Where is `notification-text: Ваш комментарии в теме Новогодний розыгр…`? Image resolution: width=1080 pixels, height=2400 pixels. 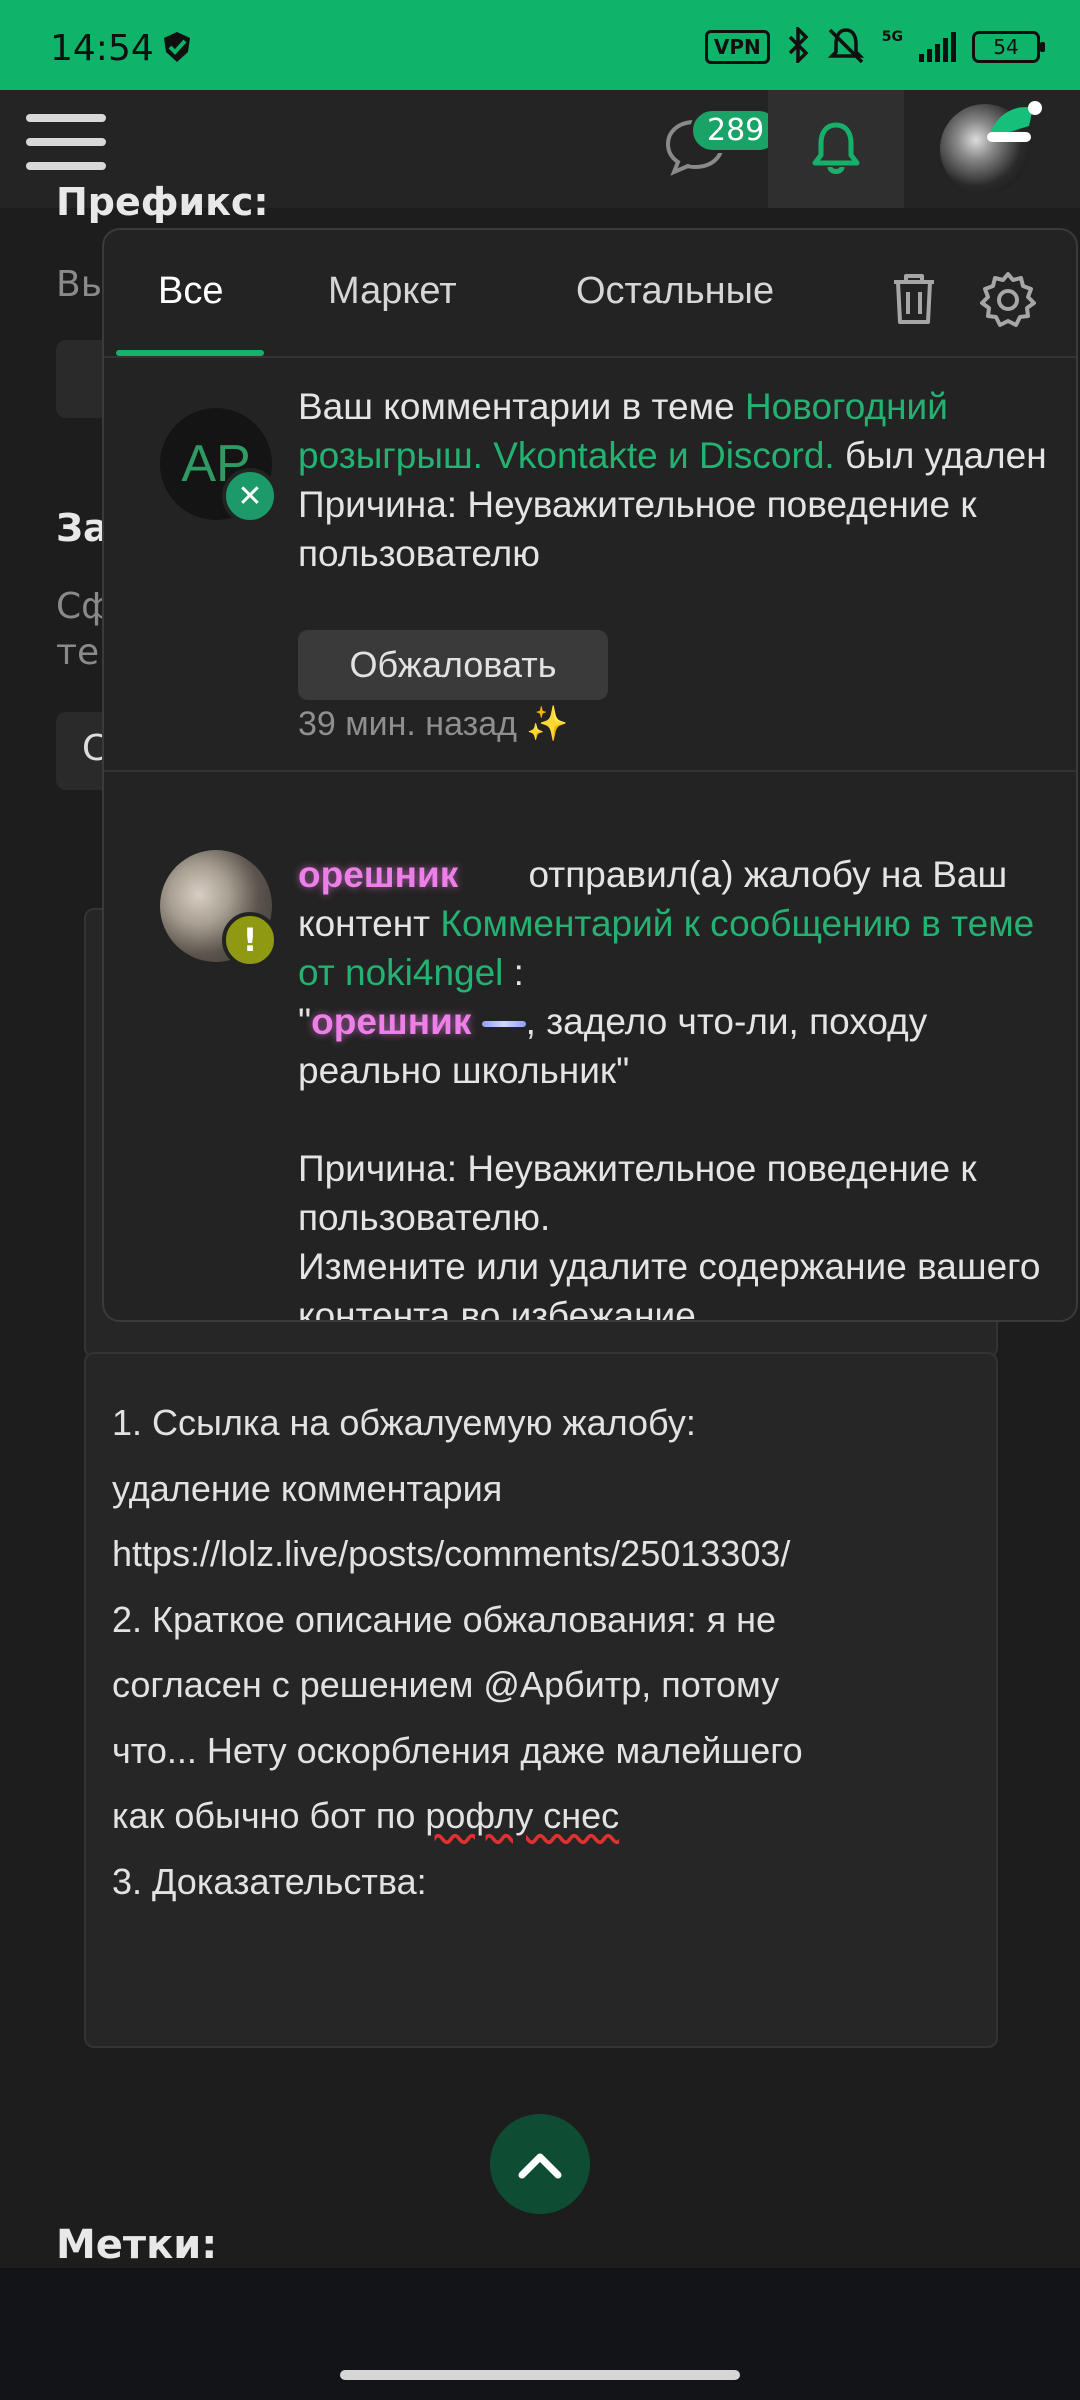
notification-text: Ваш комментарии в теме Новогодний розыгр… is located at coordinates (678, 480).